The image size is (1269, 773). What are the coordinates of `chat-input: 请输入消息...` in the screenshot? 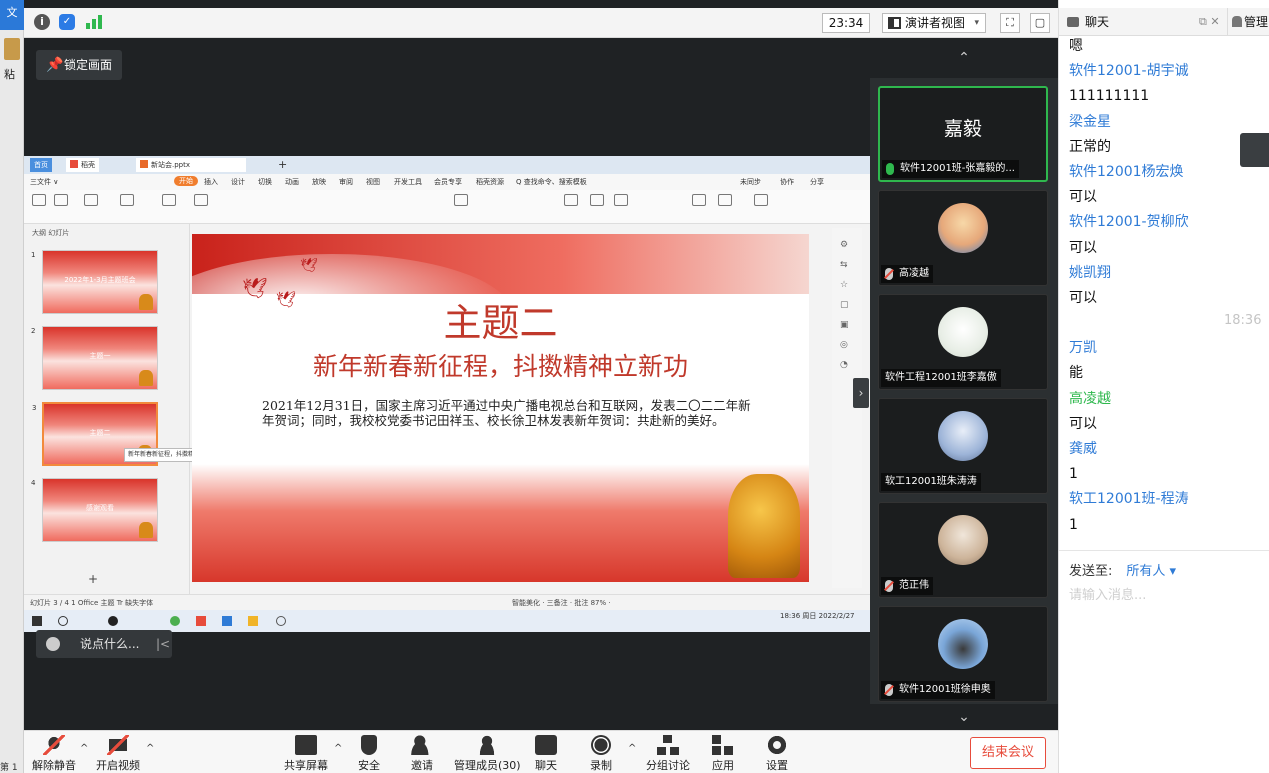 It's located at (1107, 593).